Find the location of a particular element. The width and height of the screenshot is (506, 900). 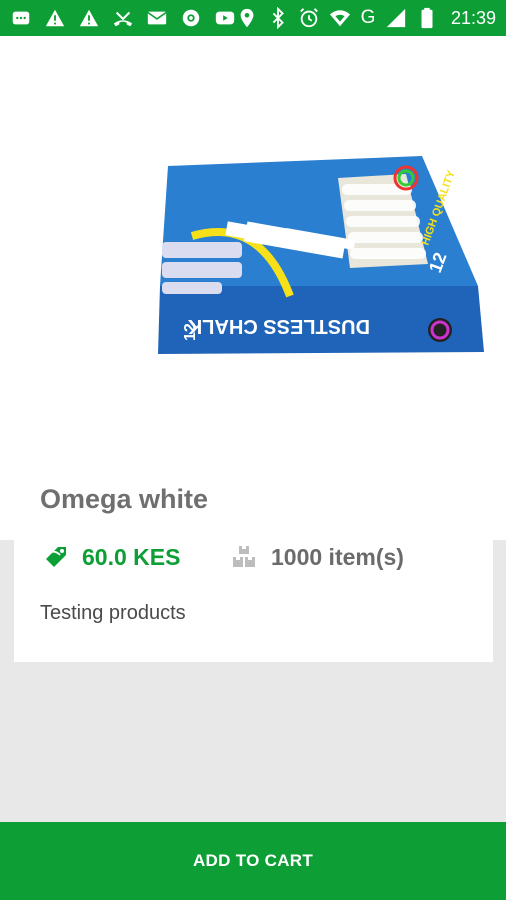

location-icon is located at coordinates (247, 18).